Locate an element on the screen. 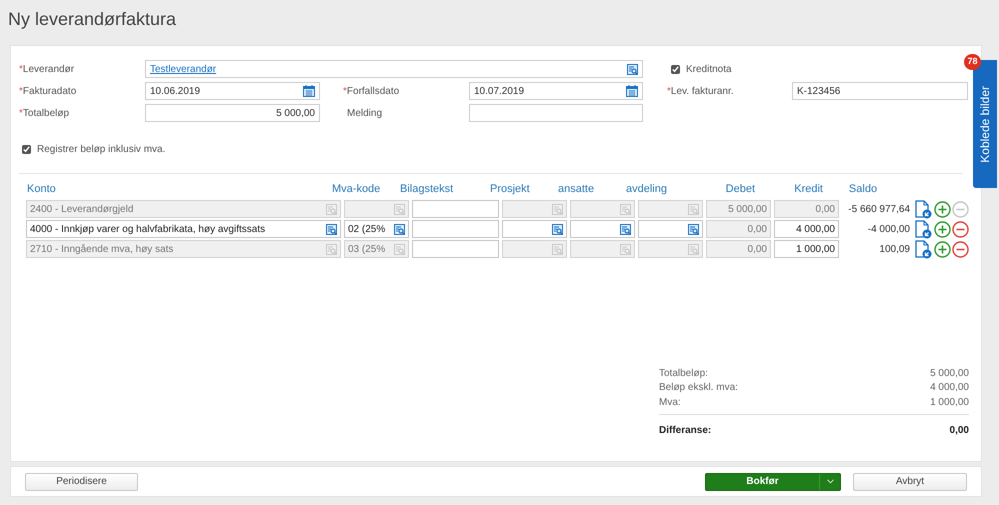  checkbox-label: Registrer beløp inklusiv mva. is located at coordinates (101, 150).